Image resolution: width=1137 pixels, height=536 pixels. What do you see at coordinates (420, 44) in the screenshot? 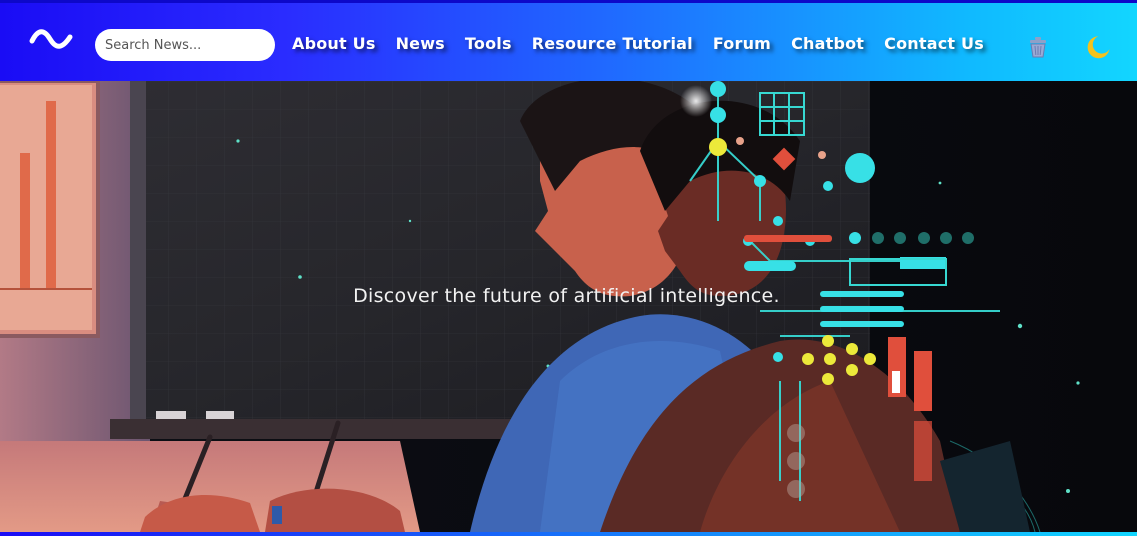
I see `nav-news: News` at bounding box center [420, 44].